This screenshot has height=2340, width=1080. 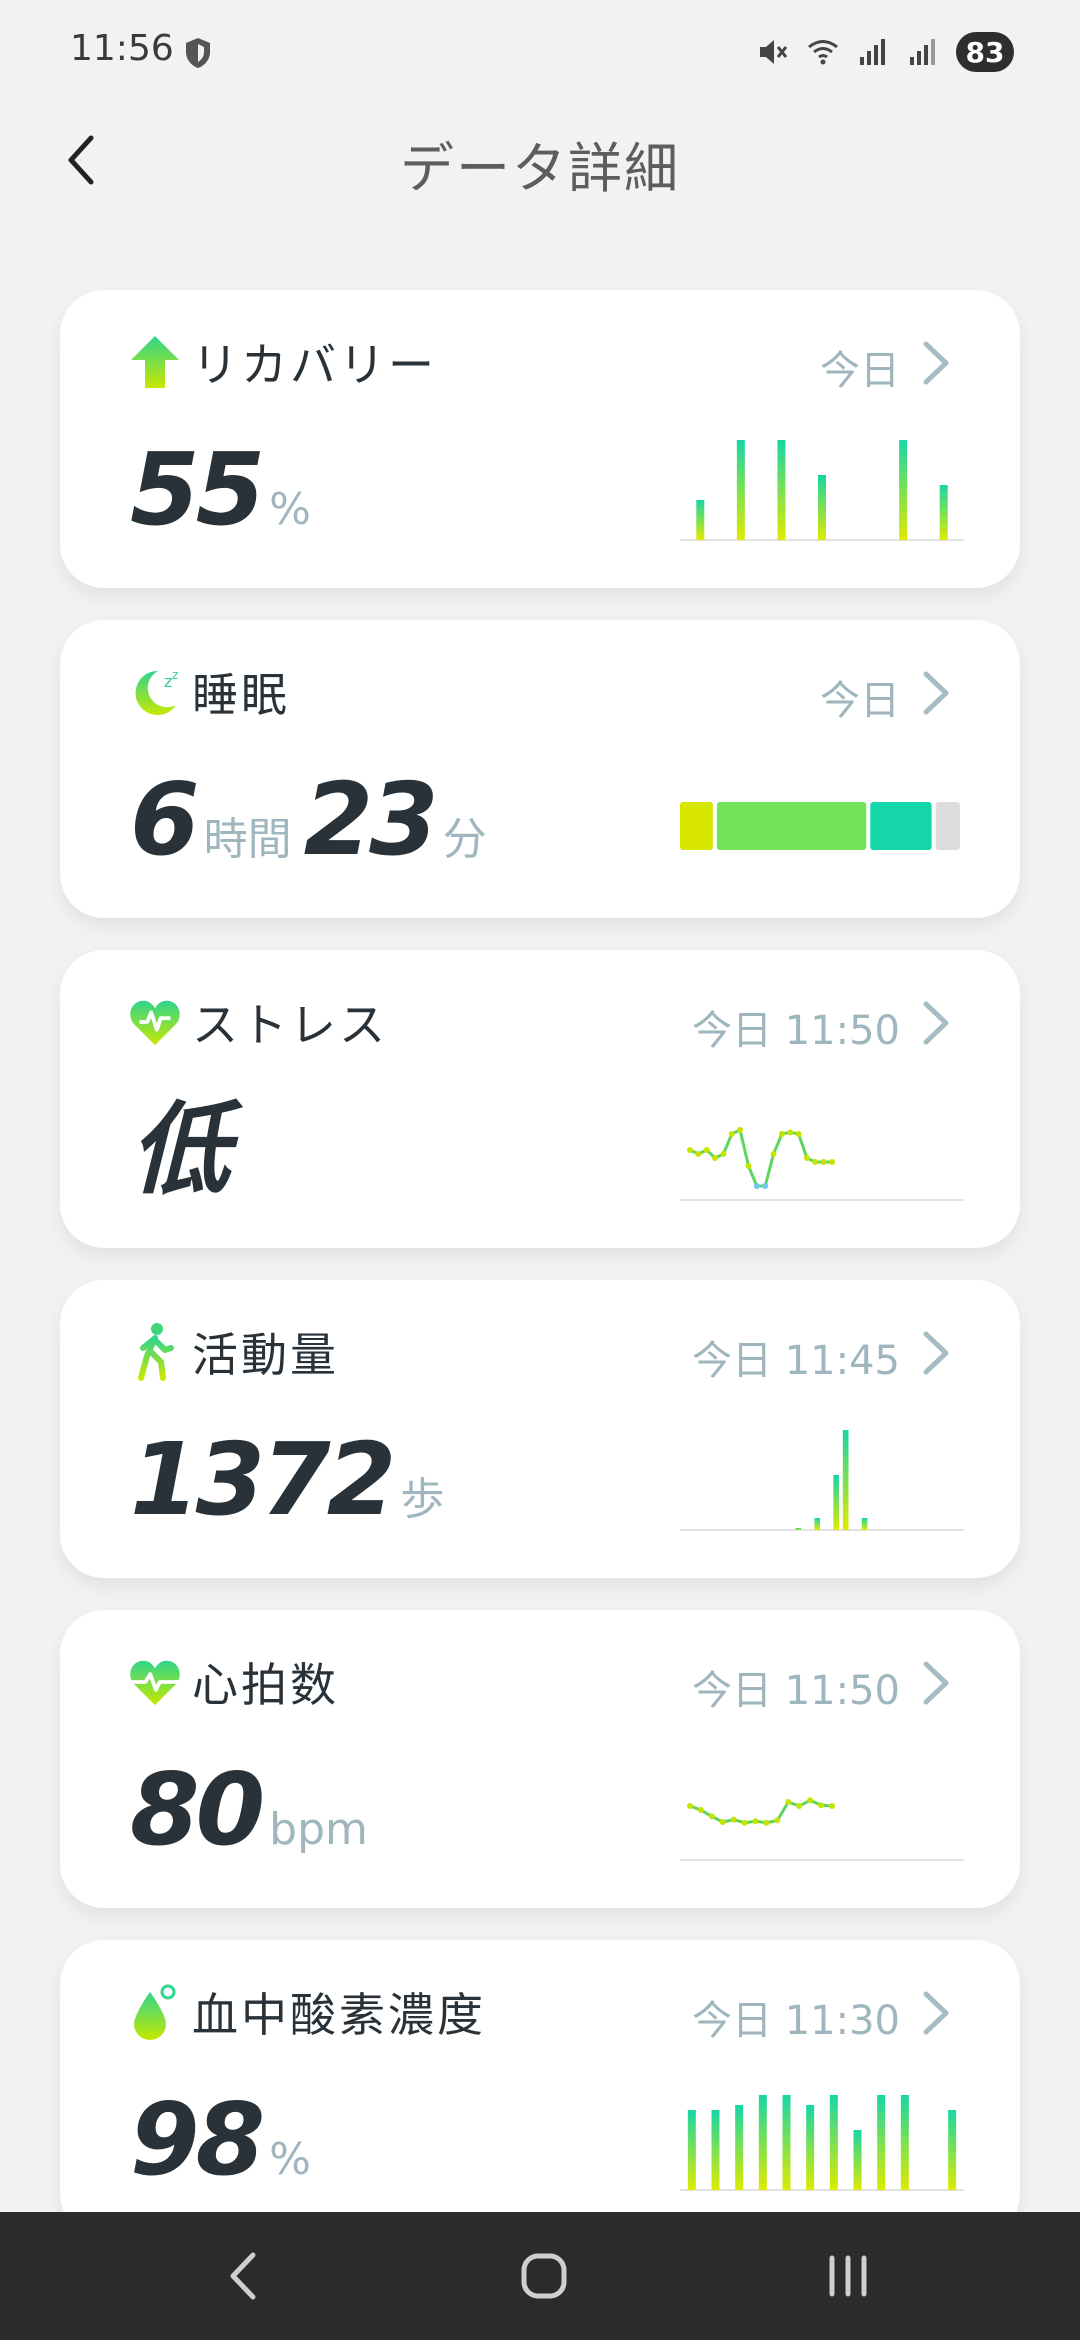 I want to click on spo2-card: 血中酸素濃度 今日 11:30 98 %, so click(x=540, y=2089).